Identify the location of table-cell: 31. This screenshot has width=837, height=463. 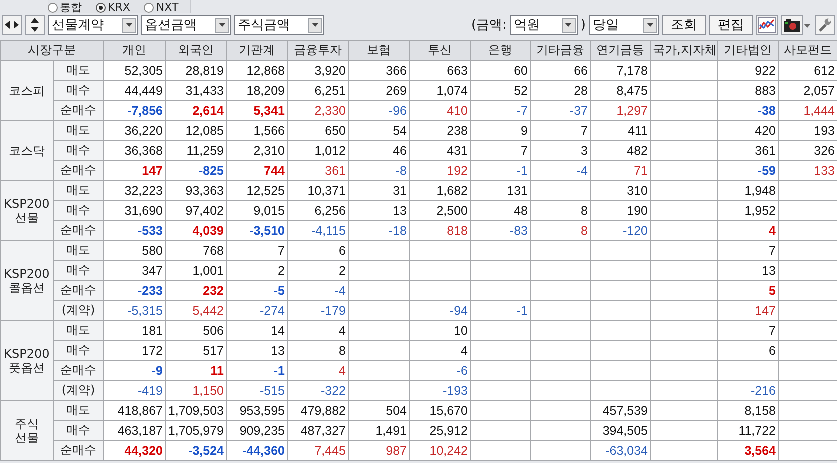
(379, 190).